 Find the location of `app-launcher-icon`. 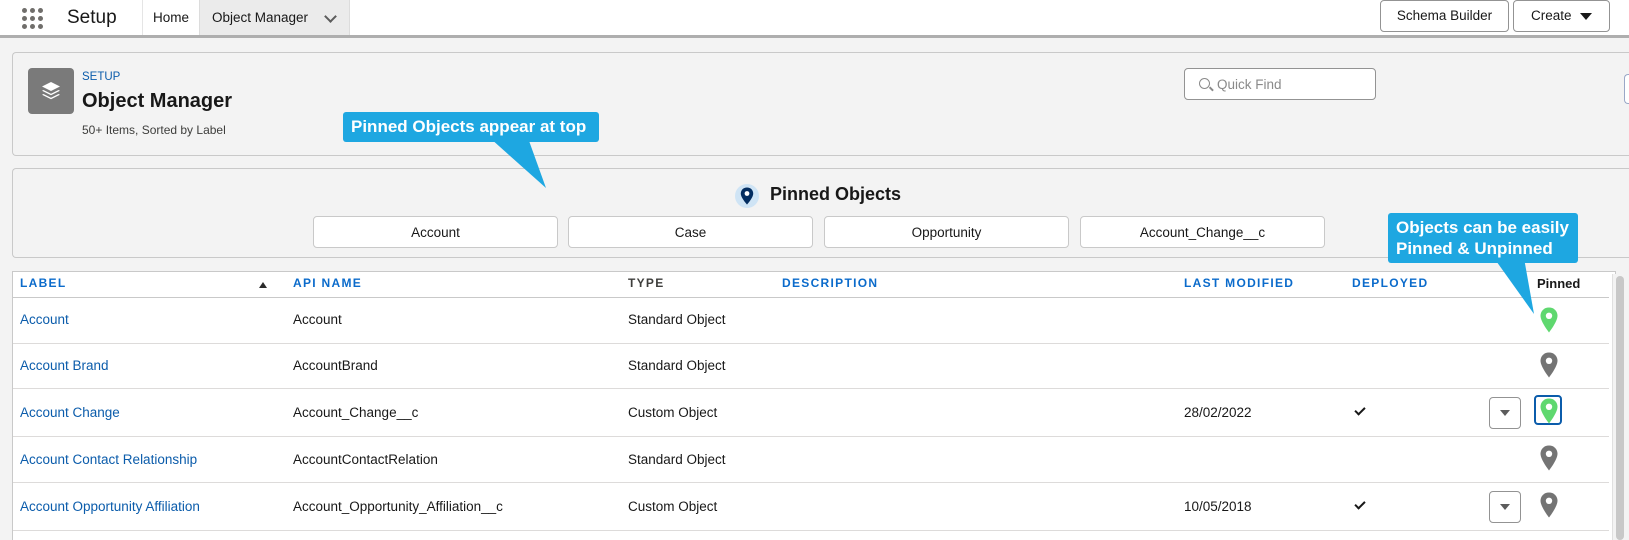

app-launcher-icon is located at coordinates (33, 19).